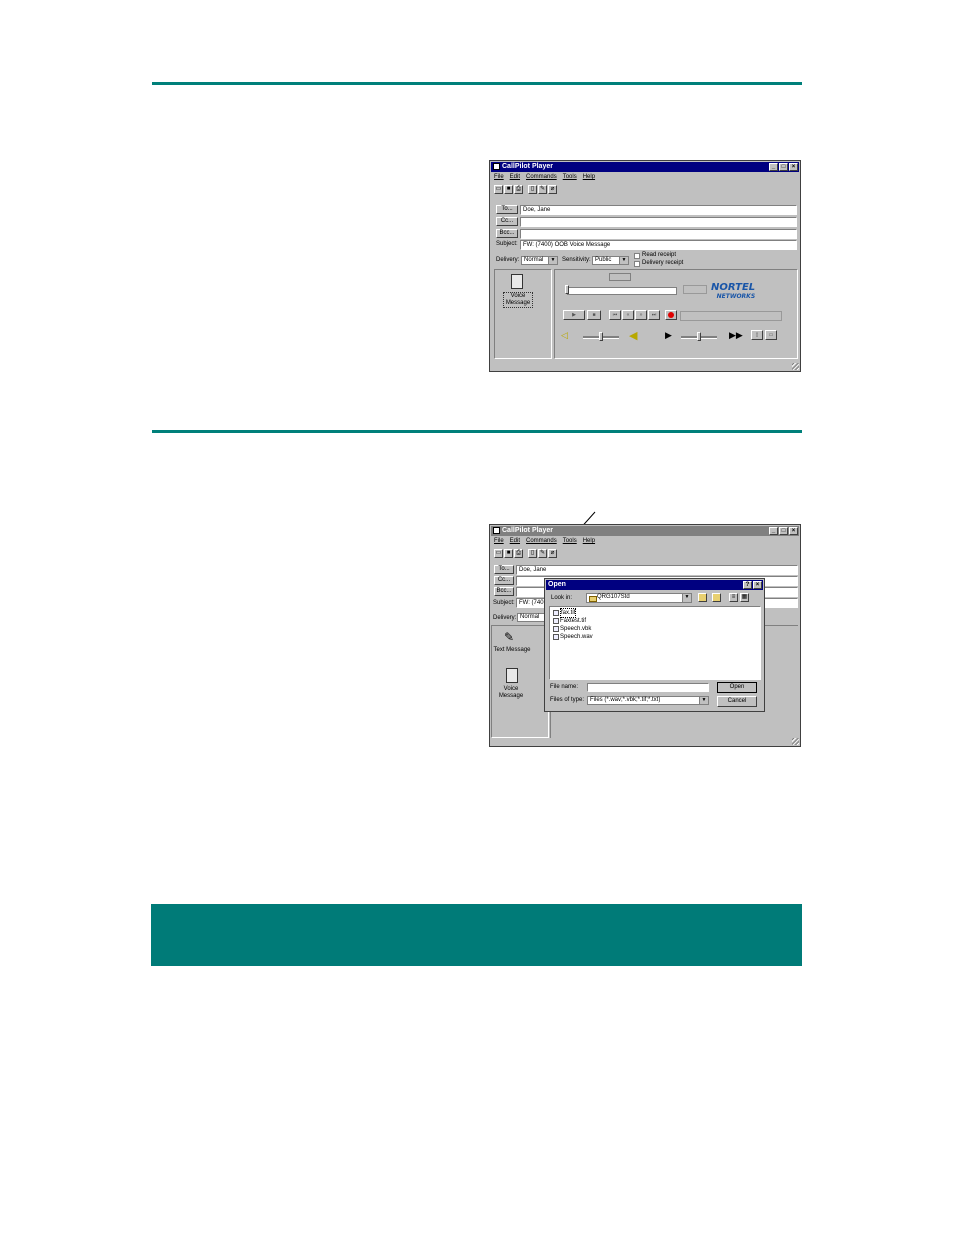 This screenshot has width=954, height=1235. Describe the element at coordinates (737, 687) in the screenshot. I see `open-button: Open` at that location.